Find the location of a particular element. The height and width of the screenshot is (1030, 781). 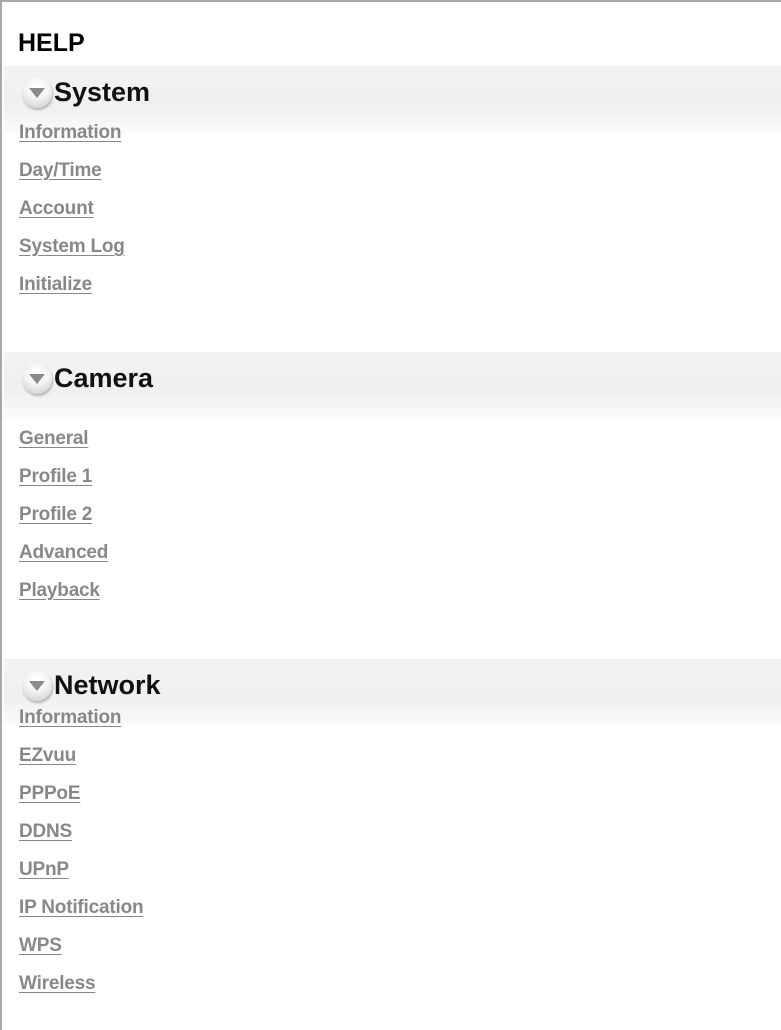

link-system-initialize: Initialize is located at coordinates (55, 284).